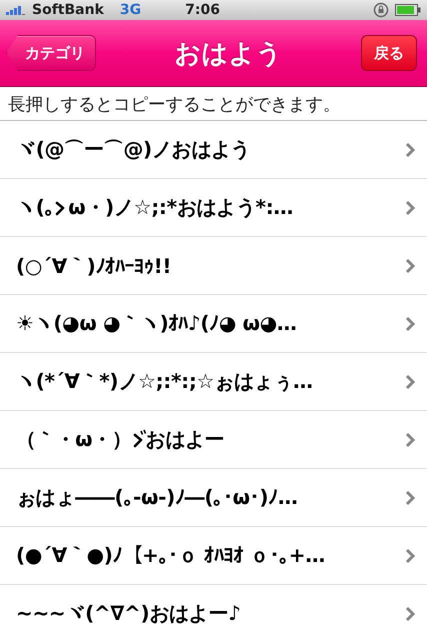 This screenshot has height=640, width=427. I want to click on carrier-name: SoftBank, so click(68, 10).